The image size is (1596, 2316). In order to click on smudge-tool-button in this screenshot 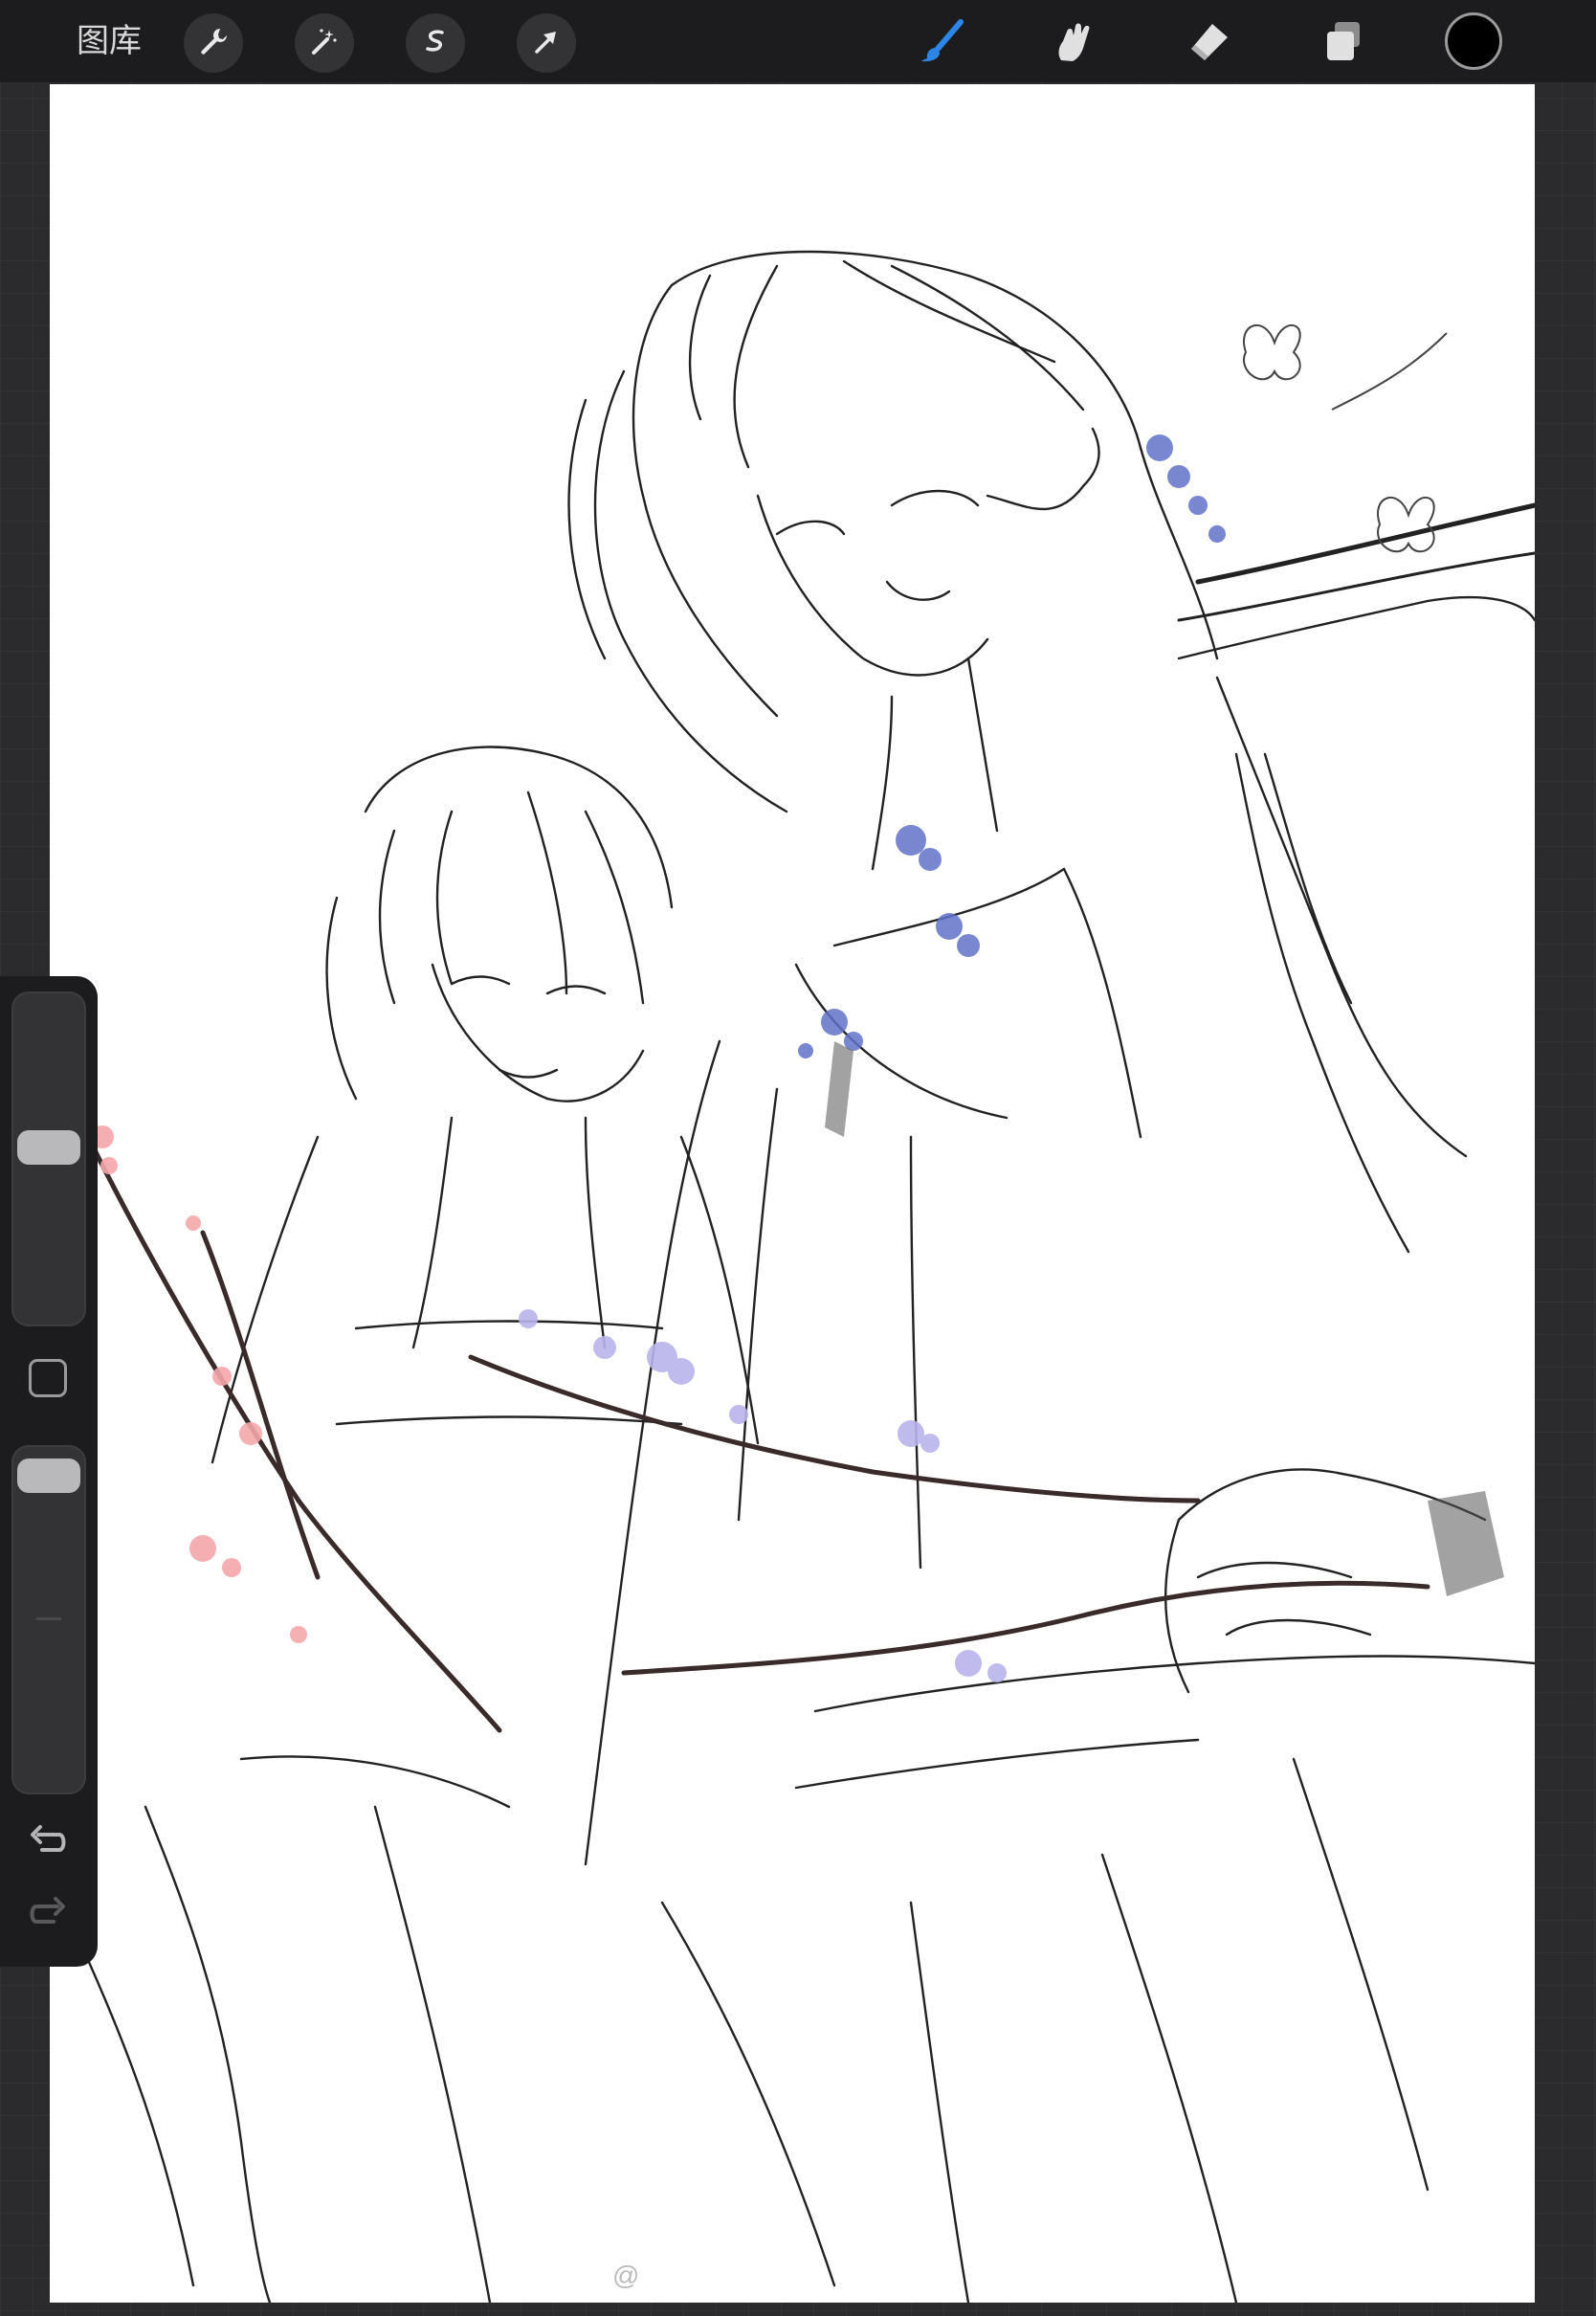, I will do `click(1075, 43)`.